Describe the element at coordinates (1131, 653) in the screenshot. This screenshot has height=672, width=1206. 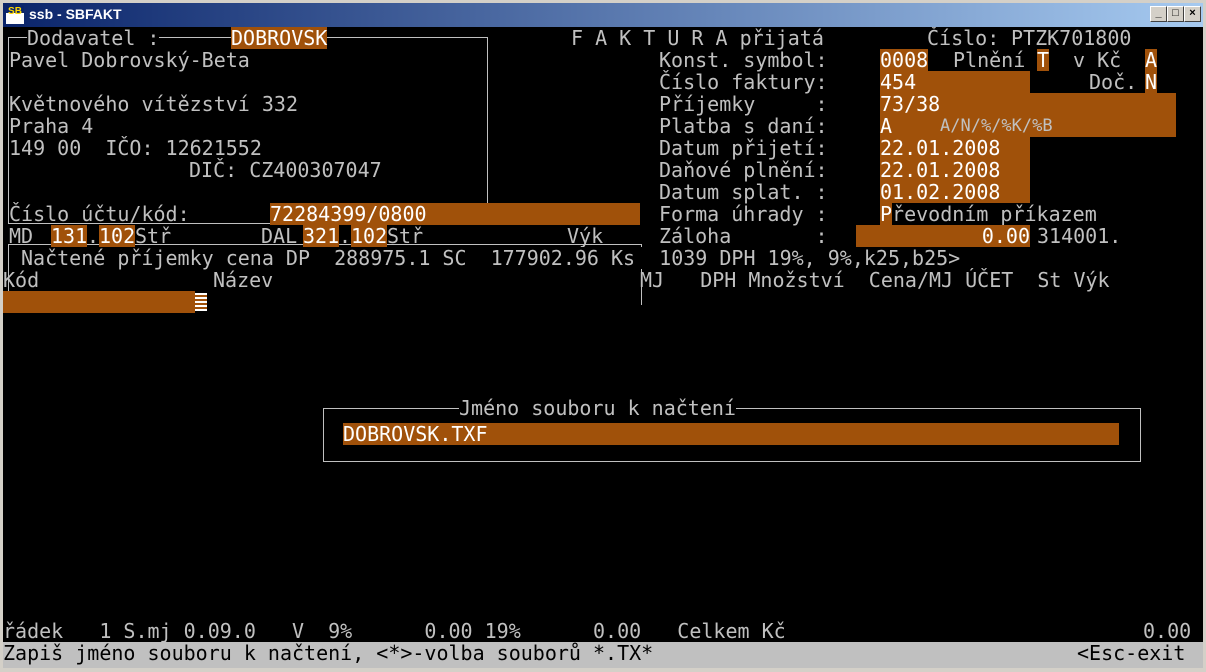
I see `esc-exit-hint: <Esc-exit` at that location.